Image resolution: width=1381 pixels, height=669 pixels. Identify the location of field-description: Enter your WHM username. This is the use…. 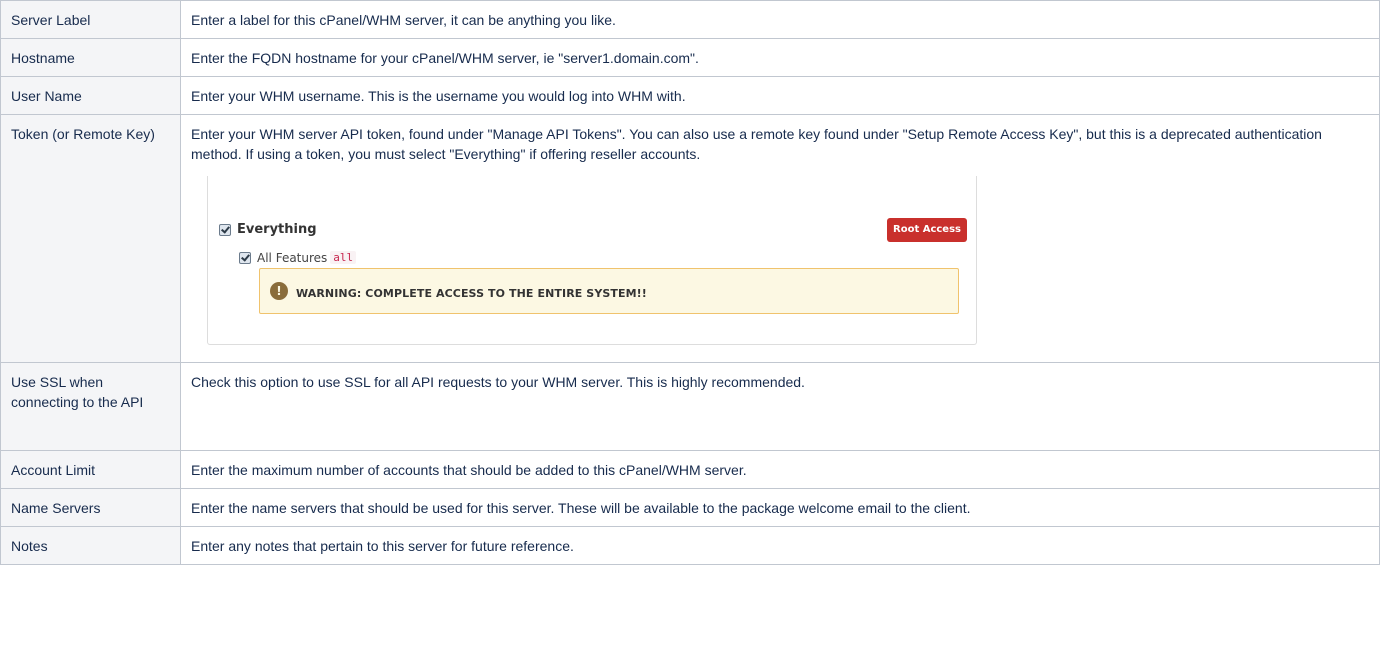
(780, 95).